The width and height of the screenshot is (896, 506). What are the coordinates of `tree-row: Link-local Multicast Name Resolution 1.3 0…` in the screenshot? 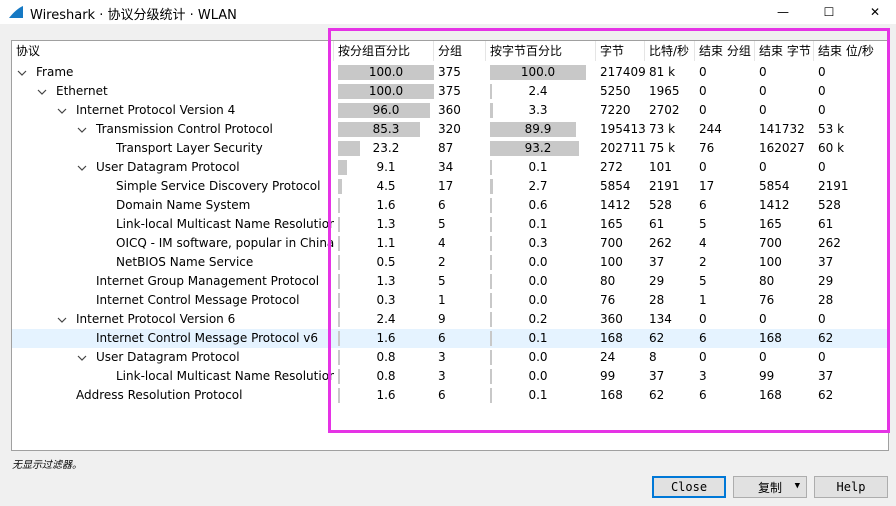 It's located at (450, 224).